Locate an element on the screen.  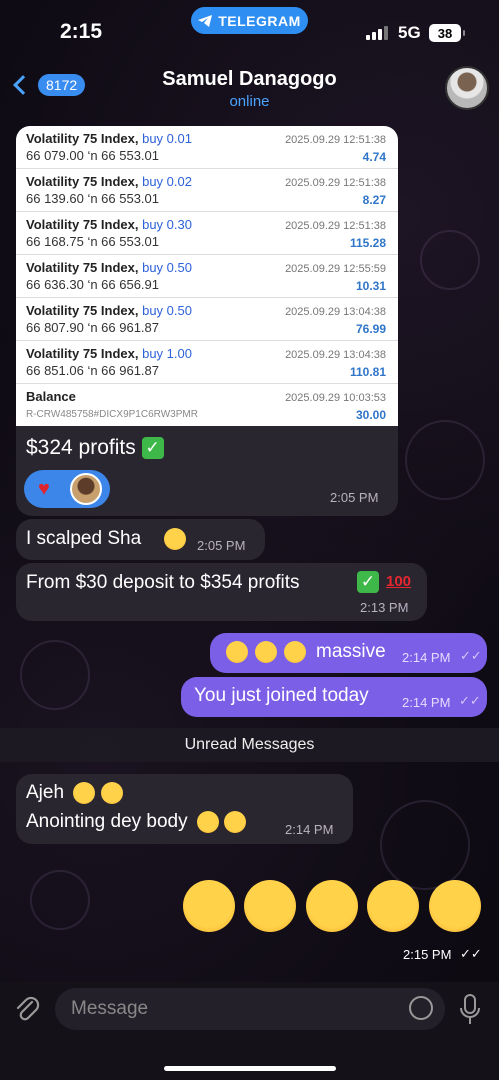
status-bar: 2:15 TELEGRAM 5G 38 is located at coordinates (249, 30).